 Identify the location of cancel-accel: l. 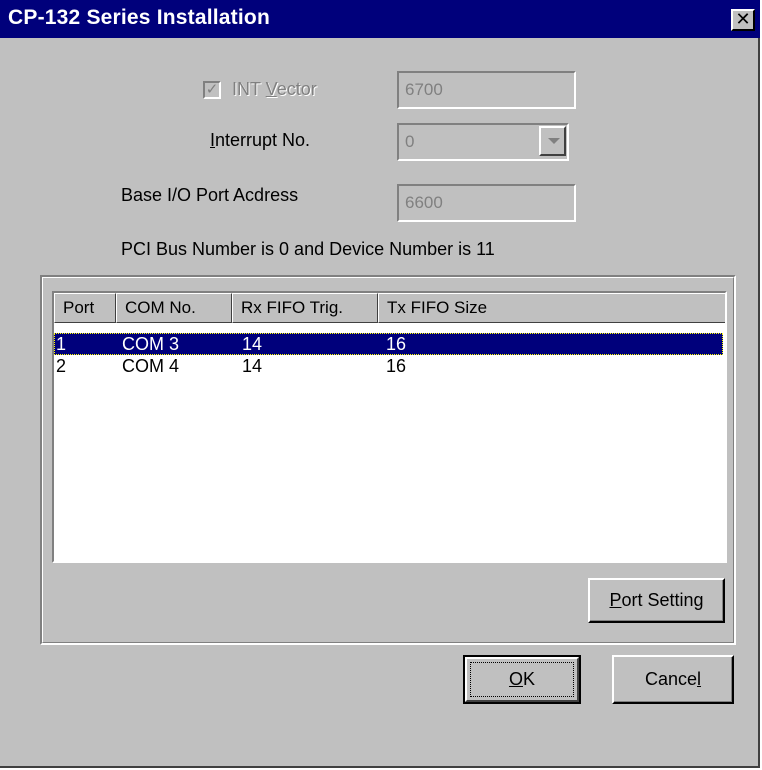
(699, 679).